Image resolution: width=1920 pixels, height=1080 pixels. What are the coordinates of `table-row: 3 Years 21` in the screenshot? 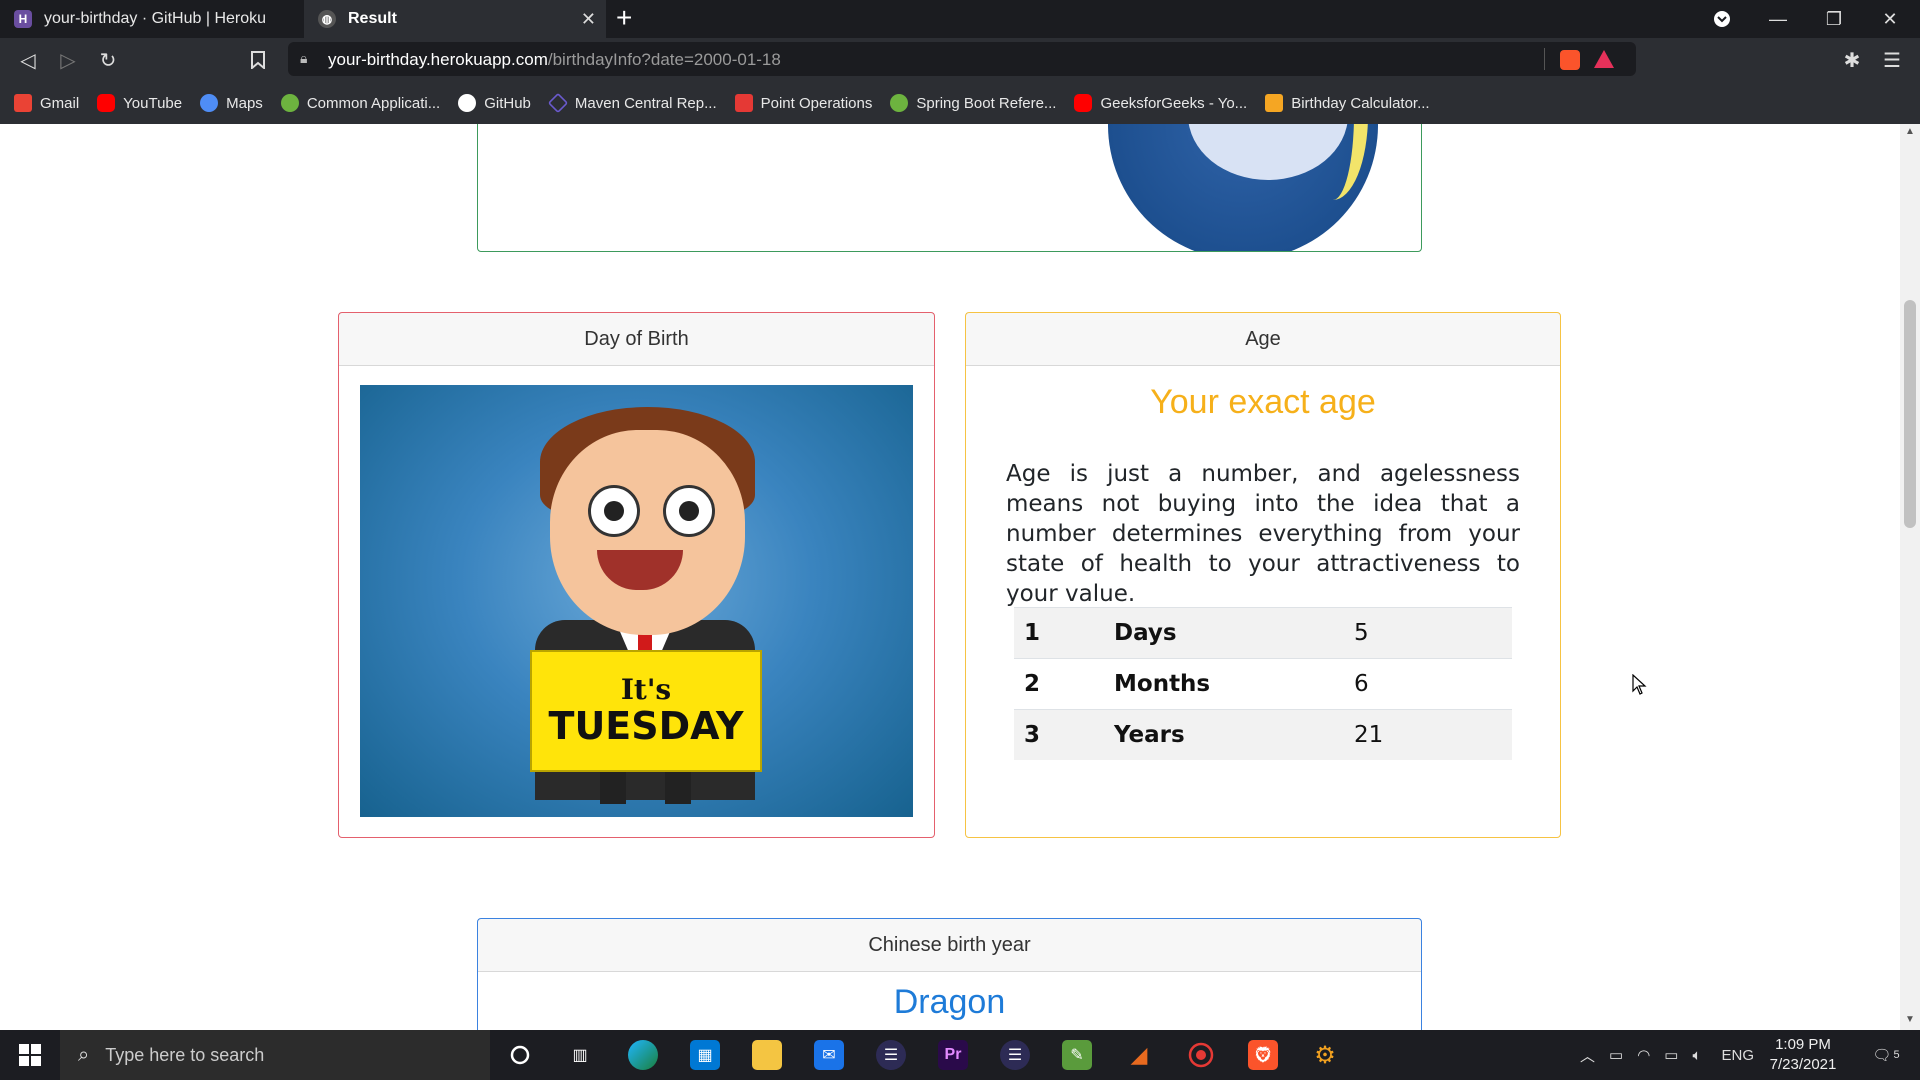 It's located at (1263, 734).